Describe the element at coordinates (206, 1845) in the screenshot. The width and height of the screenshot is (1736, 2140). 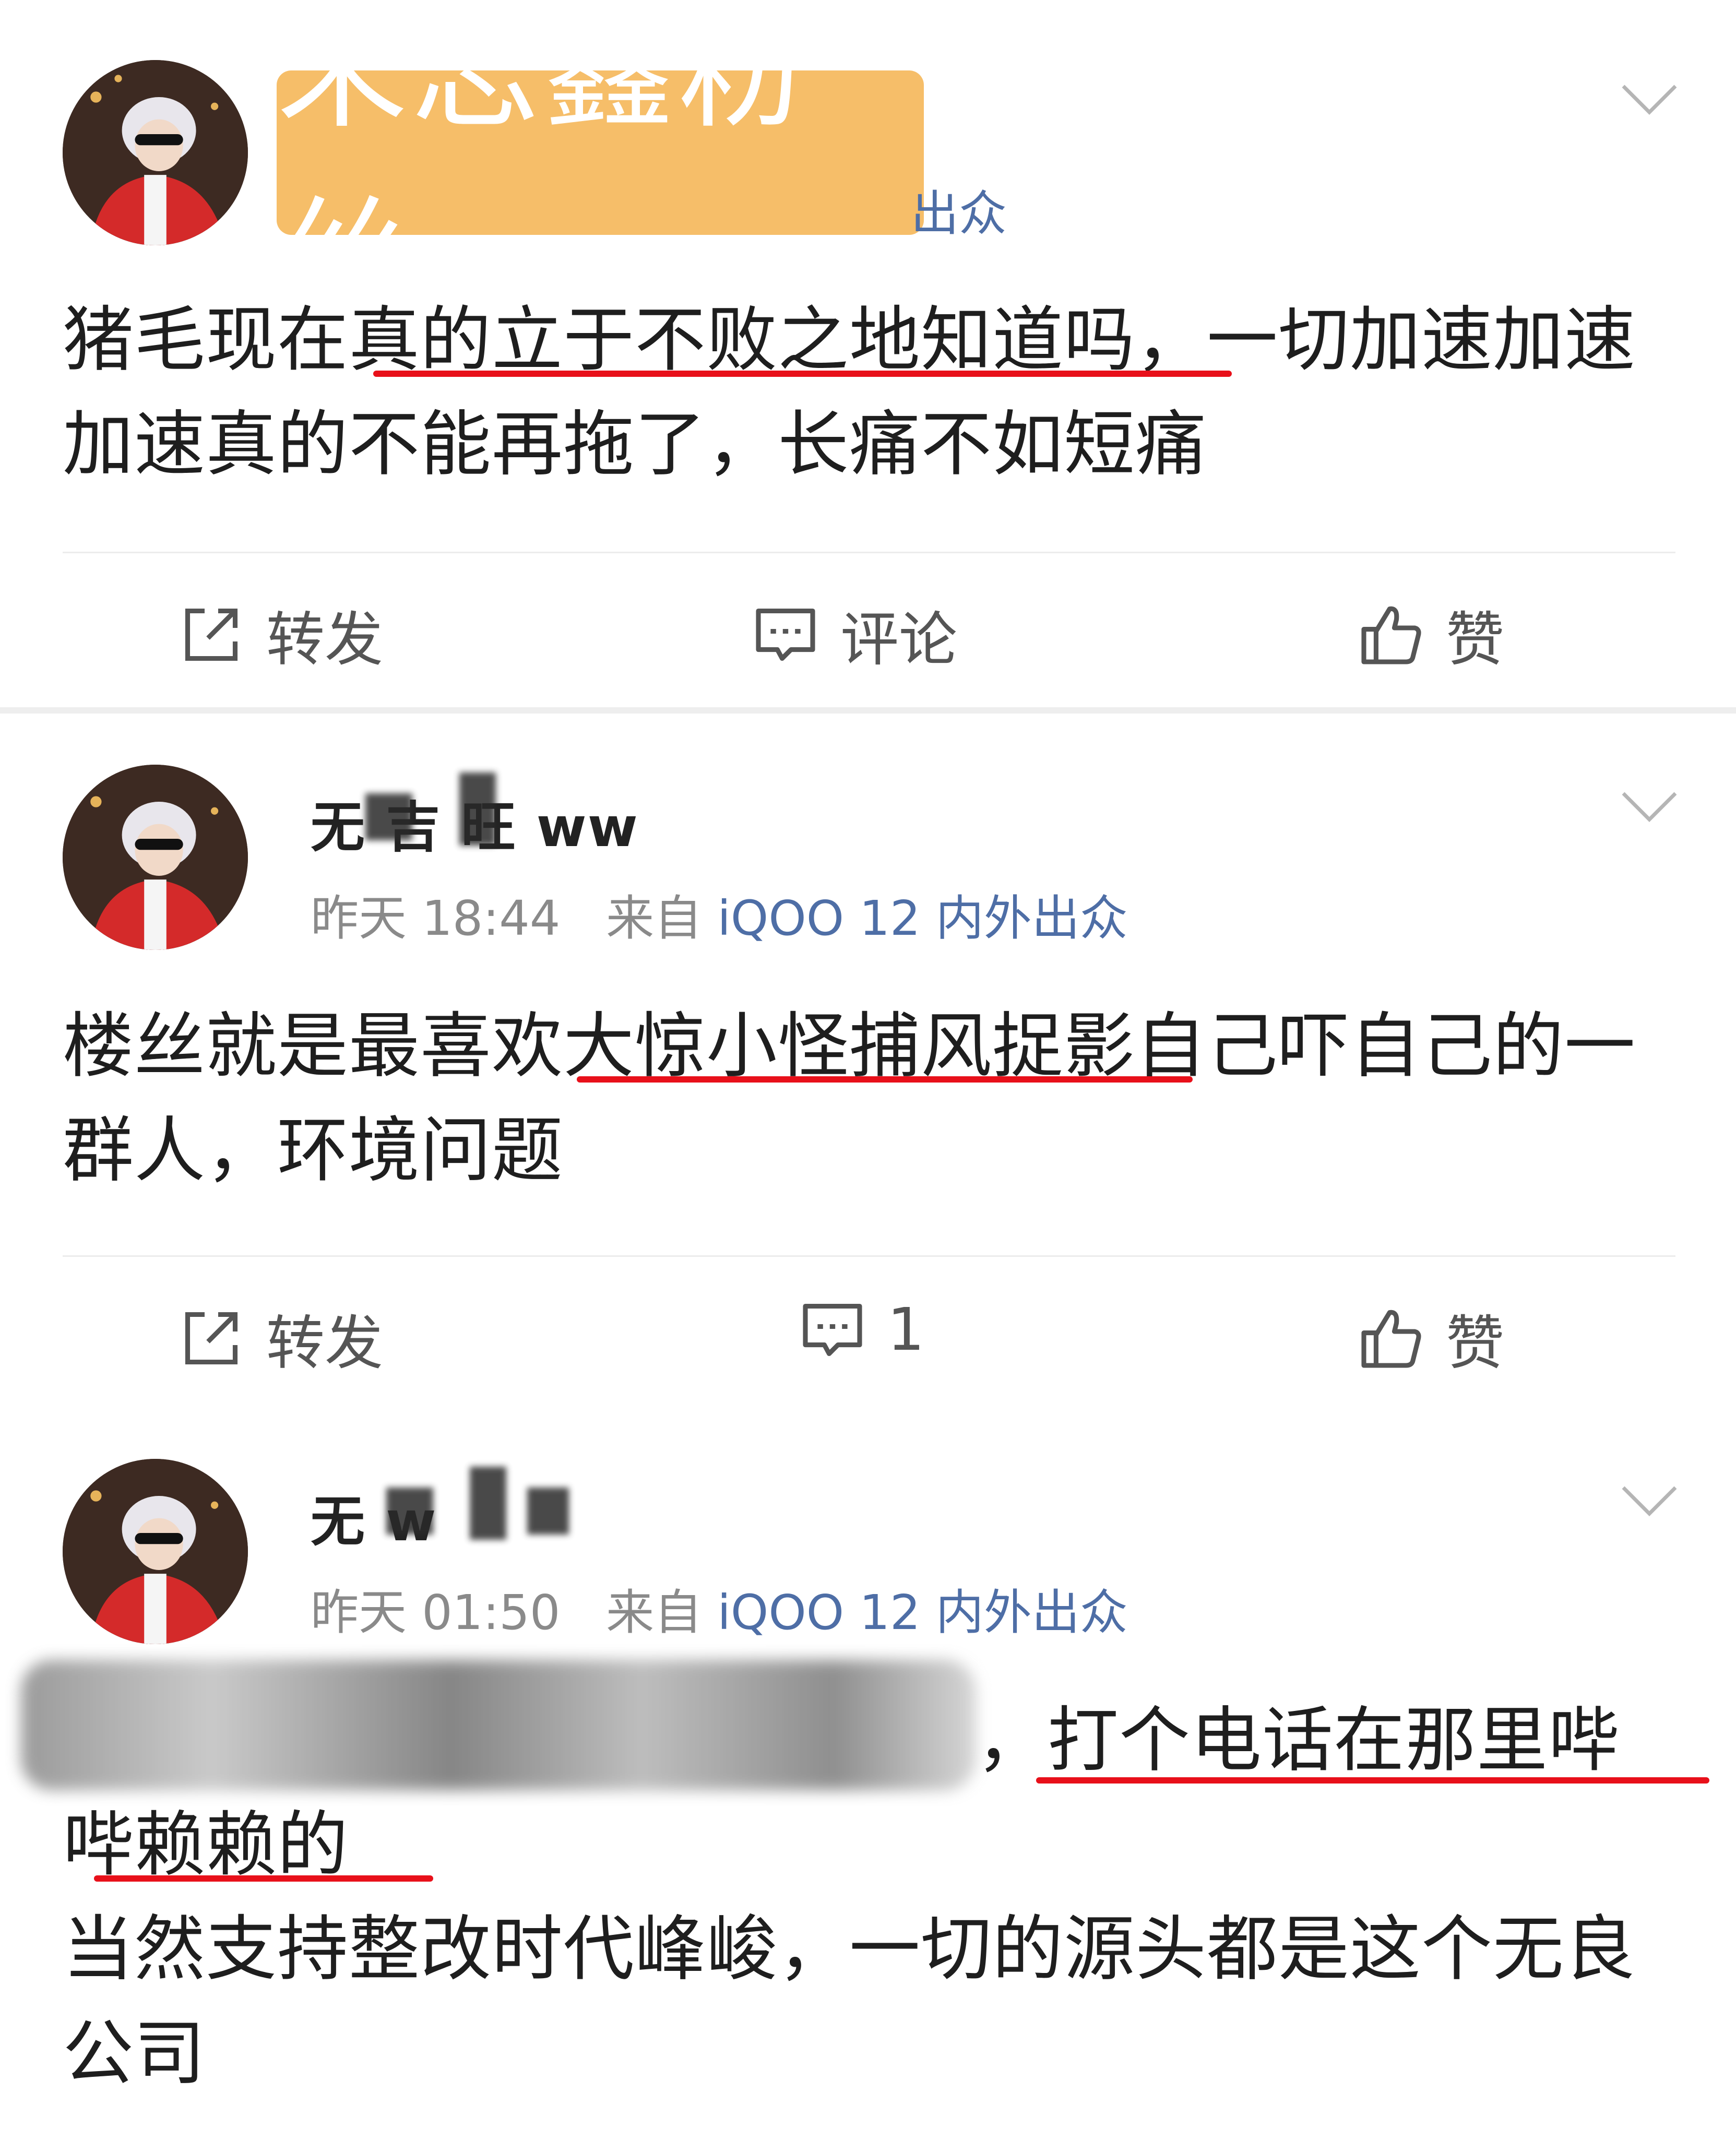
I see `post-content-line-2: 哔赖赖的` at that location.